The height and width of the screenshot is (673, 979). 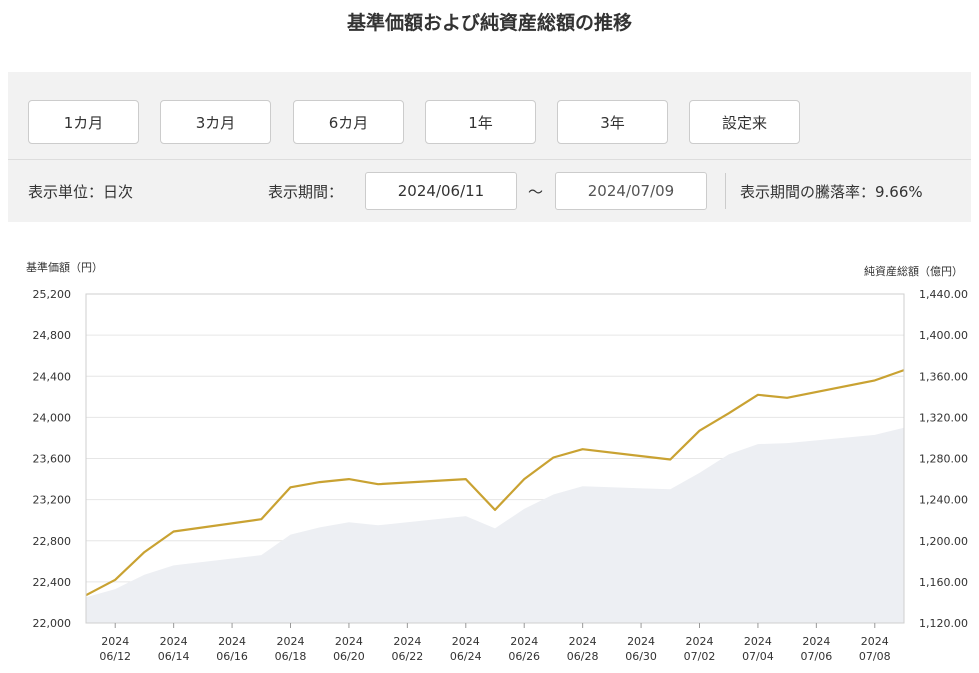 What do you see at coordinates (348, 122) in the screenshot?
I see `period-button-6m: 6カ月` at bounding box center [348, 122].